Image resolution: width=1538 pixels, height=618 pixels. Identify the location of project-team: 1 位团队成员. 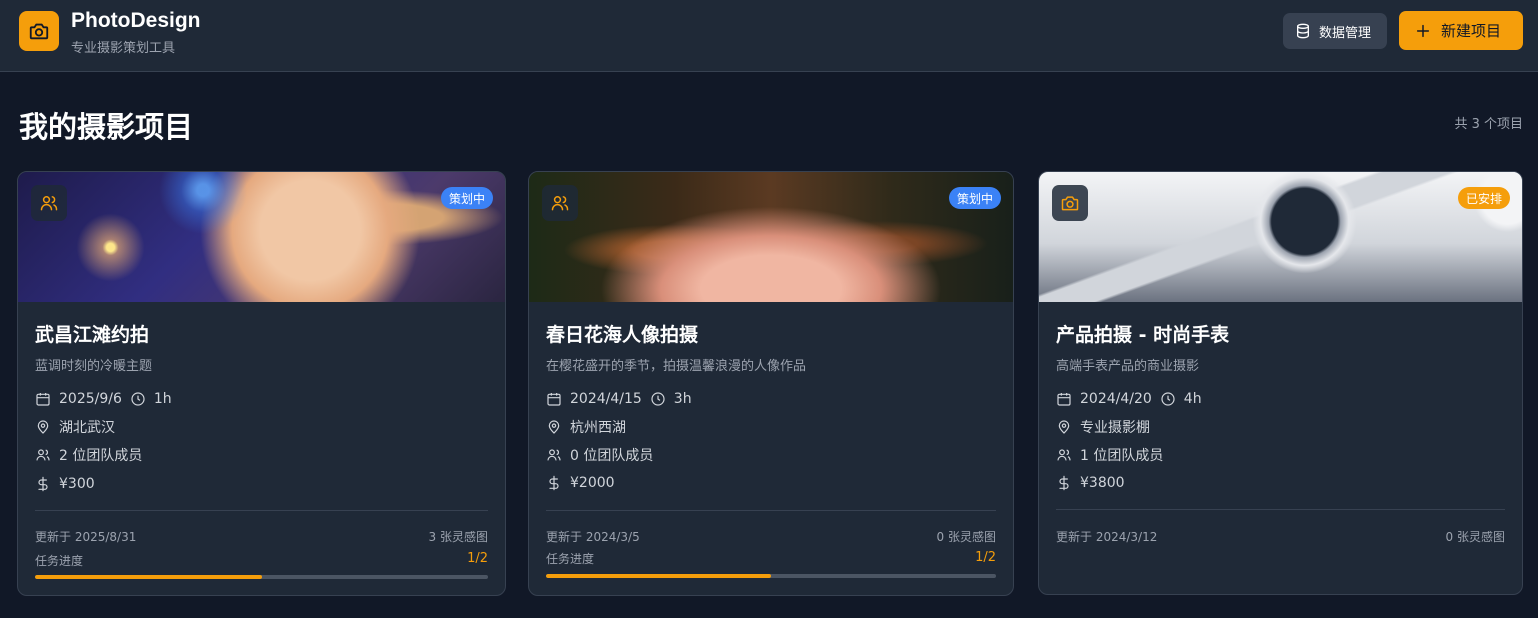
(1122, 456).